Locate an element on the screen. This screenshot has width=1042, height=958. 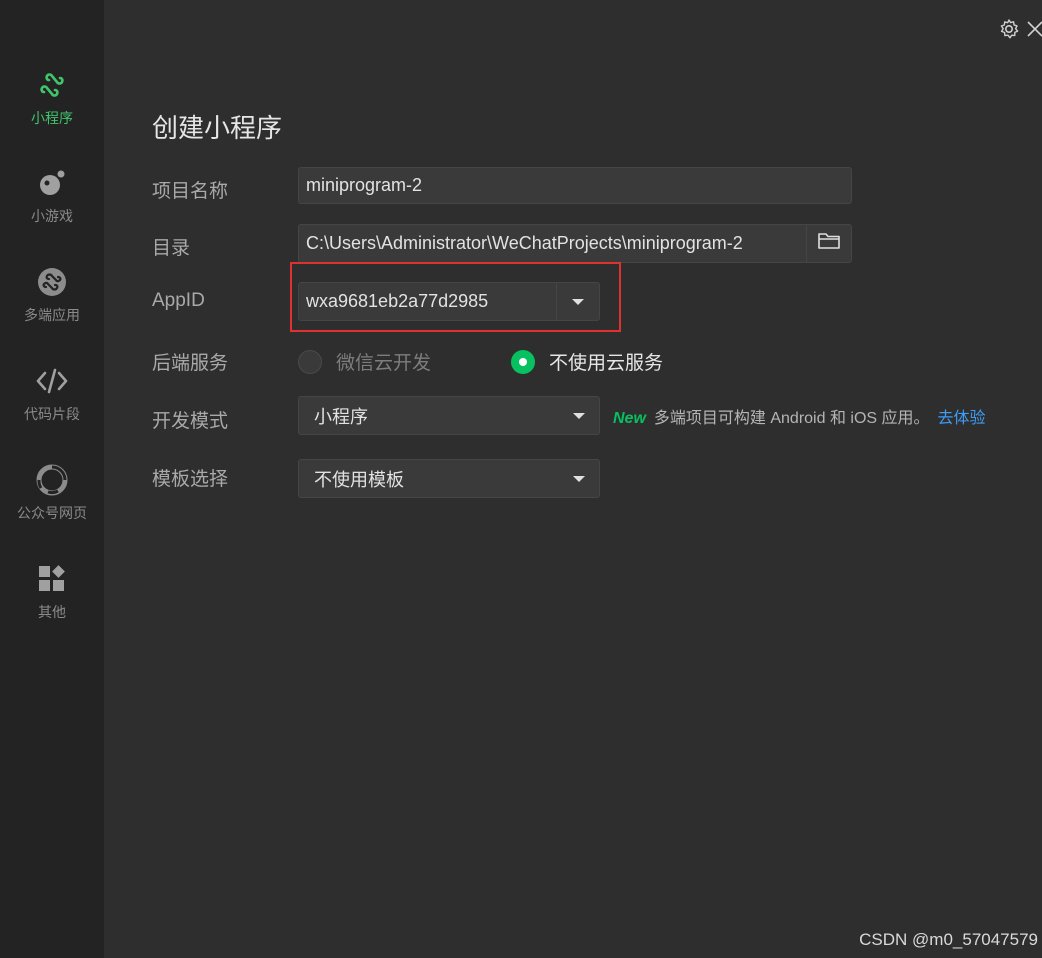
sidebar-item-label: 小游戏 is located at coordinates (52, 216).